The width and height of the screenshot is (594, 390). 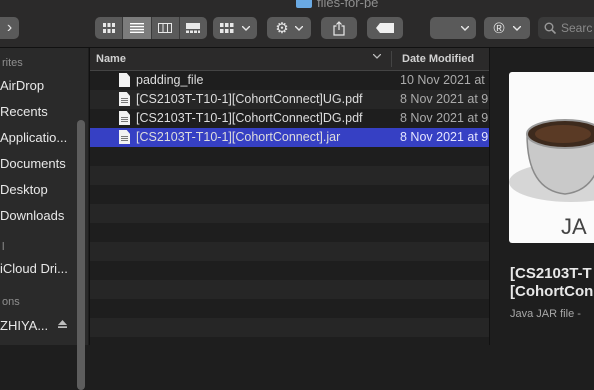 What do you see at coordinates (551, 273) in the screenshot?
I see `preview-title-line: [CS2103T-T` at bounding box center [551, 273].